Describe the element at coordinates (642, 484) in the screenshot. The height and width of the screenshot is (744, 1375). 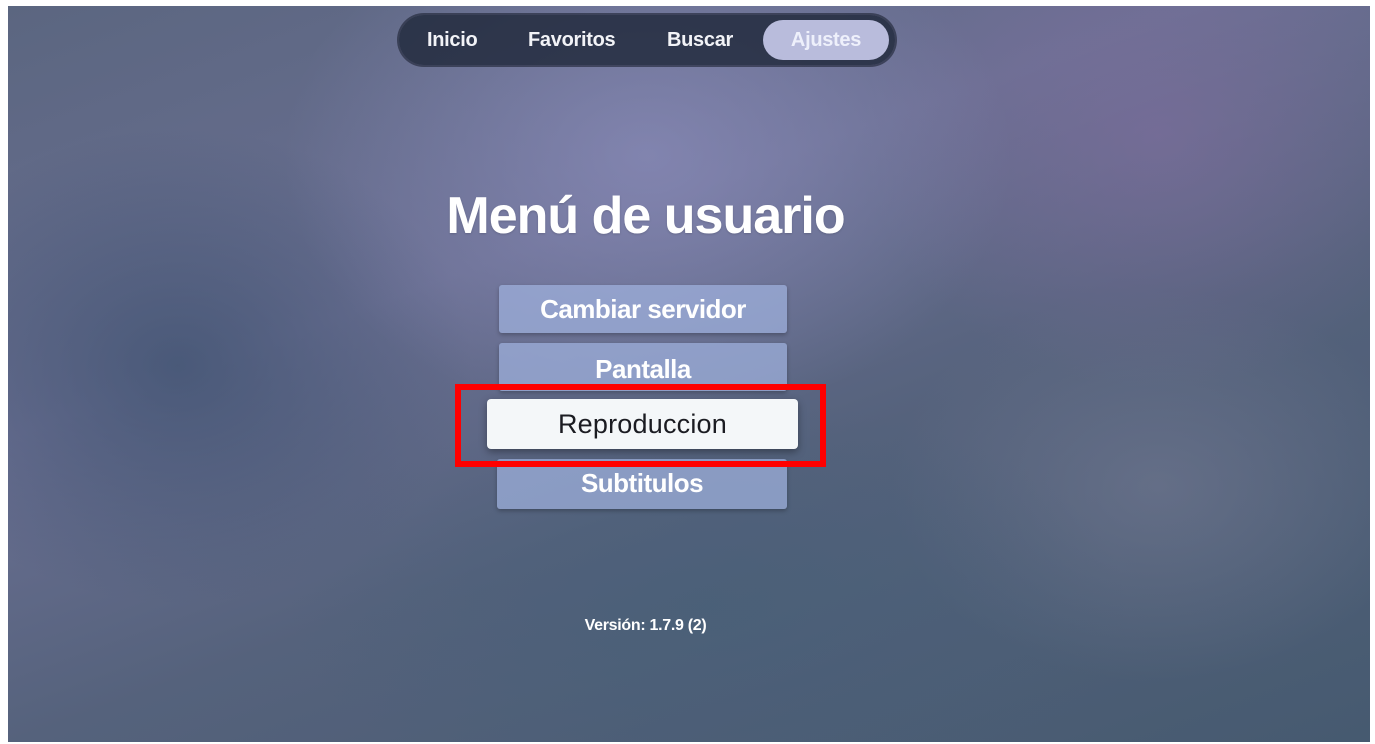
I see `menu-item-subtitulos: Subtitulos` at that location.